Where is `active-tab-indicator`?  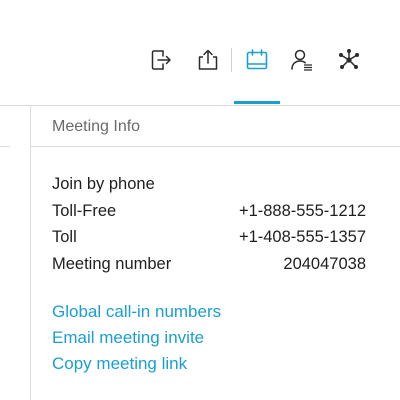 active-tab-indicator is located at coordinates (257, 102).